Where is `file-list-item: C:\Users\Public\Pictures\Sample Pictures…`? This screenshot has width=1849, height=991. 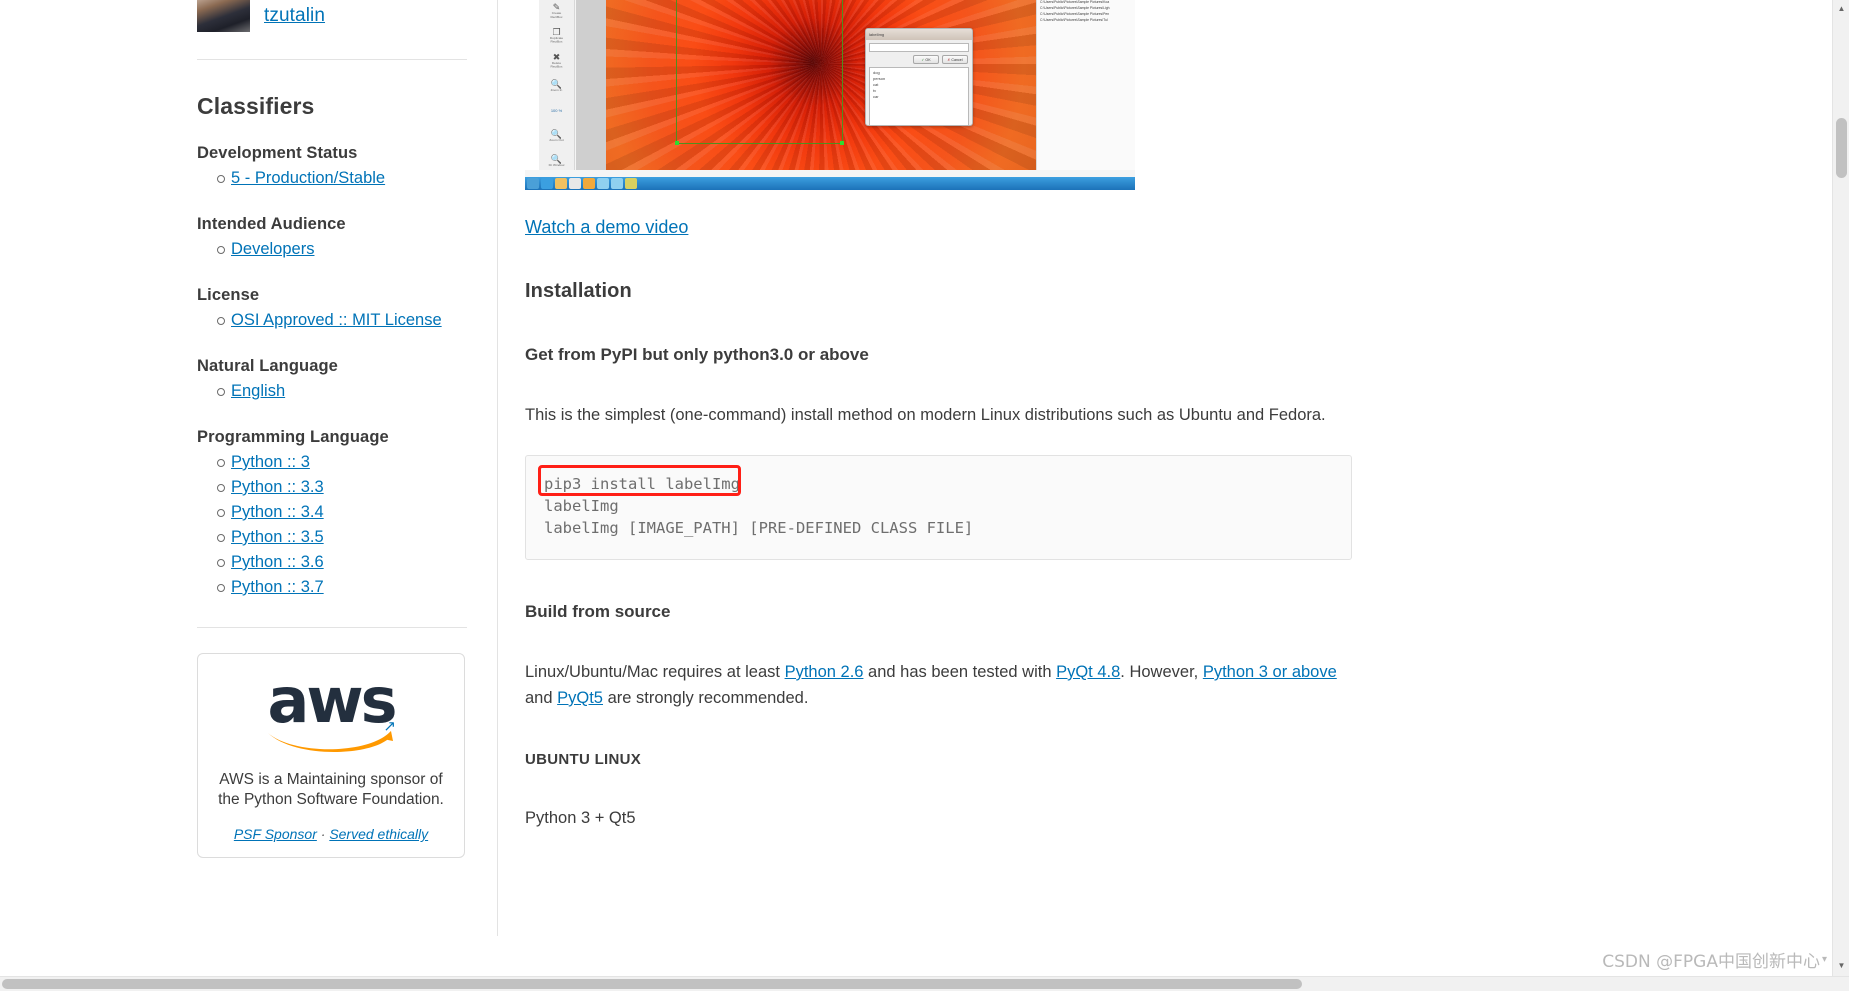
file-list-item: C:\Users\Public\Pictures\Sample Pictures… is located at coordinates (1074, 20).